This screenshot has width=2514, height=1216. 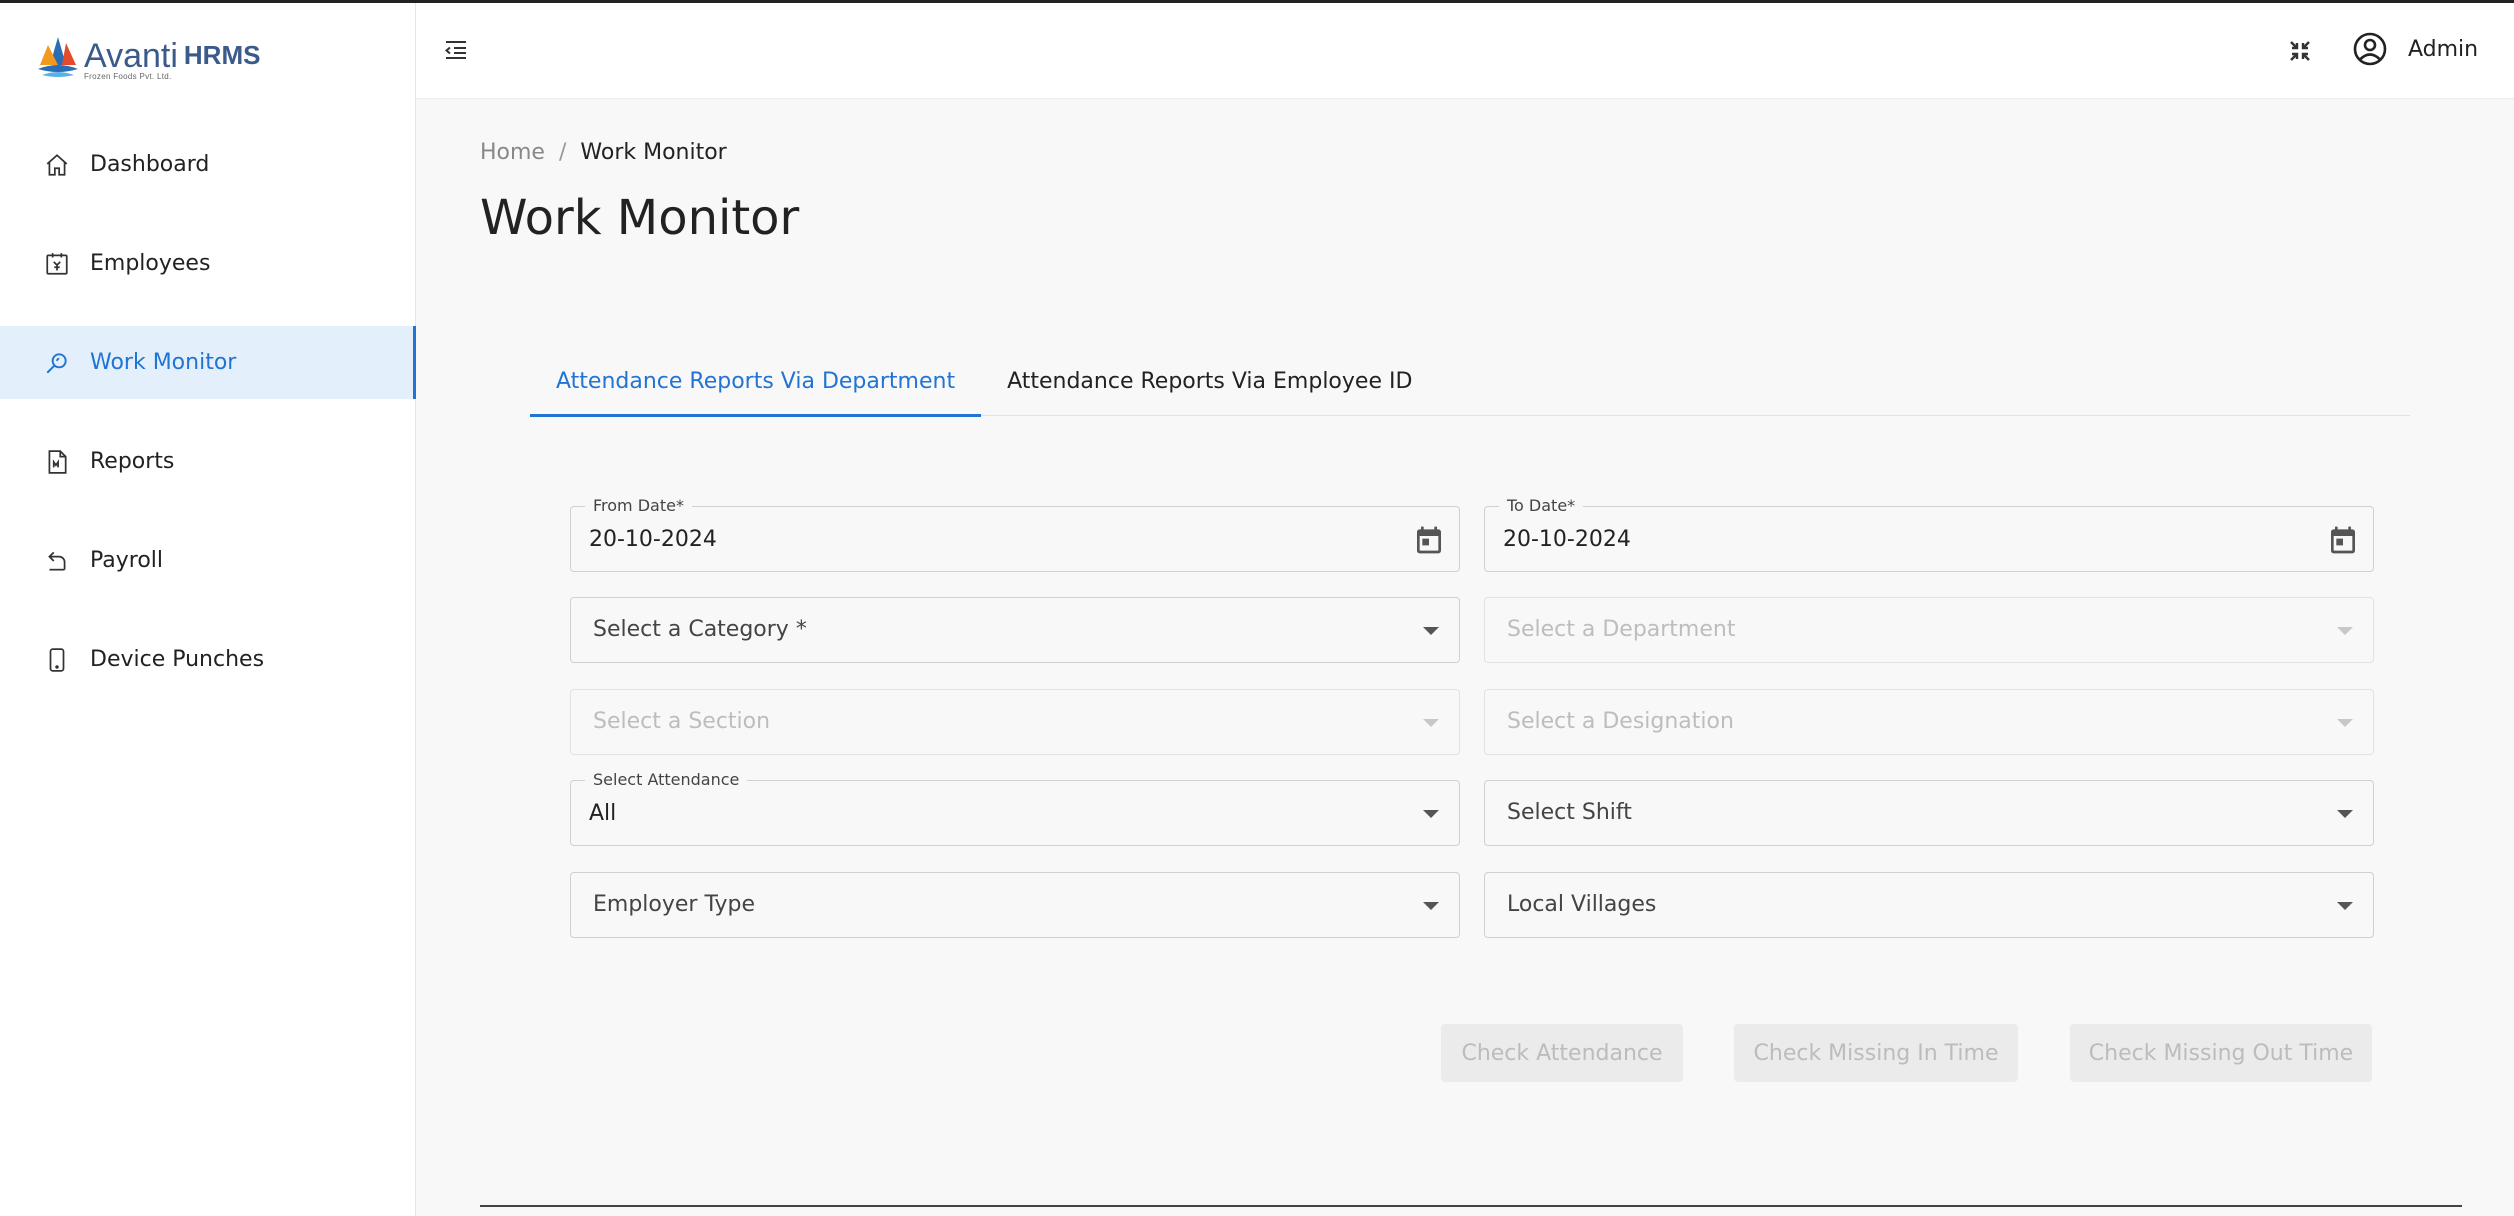 I want to click on to-date-field: To Date* 20-10-2024, so click(x=1929, y=534).